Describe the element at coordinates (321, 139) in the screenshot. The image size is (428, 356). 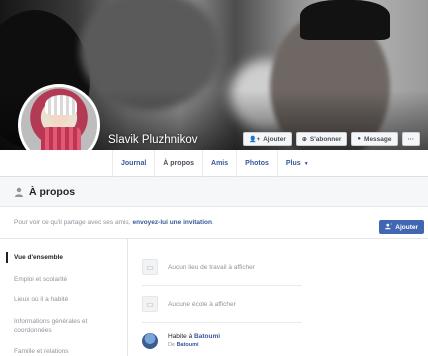
I see `follow-button: ⊕ S'abonner` at that location.